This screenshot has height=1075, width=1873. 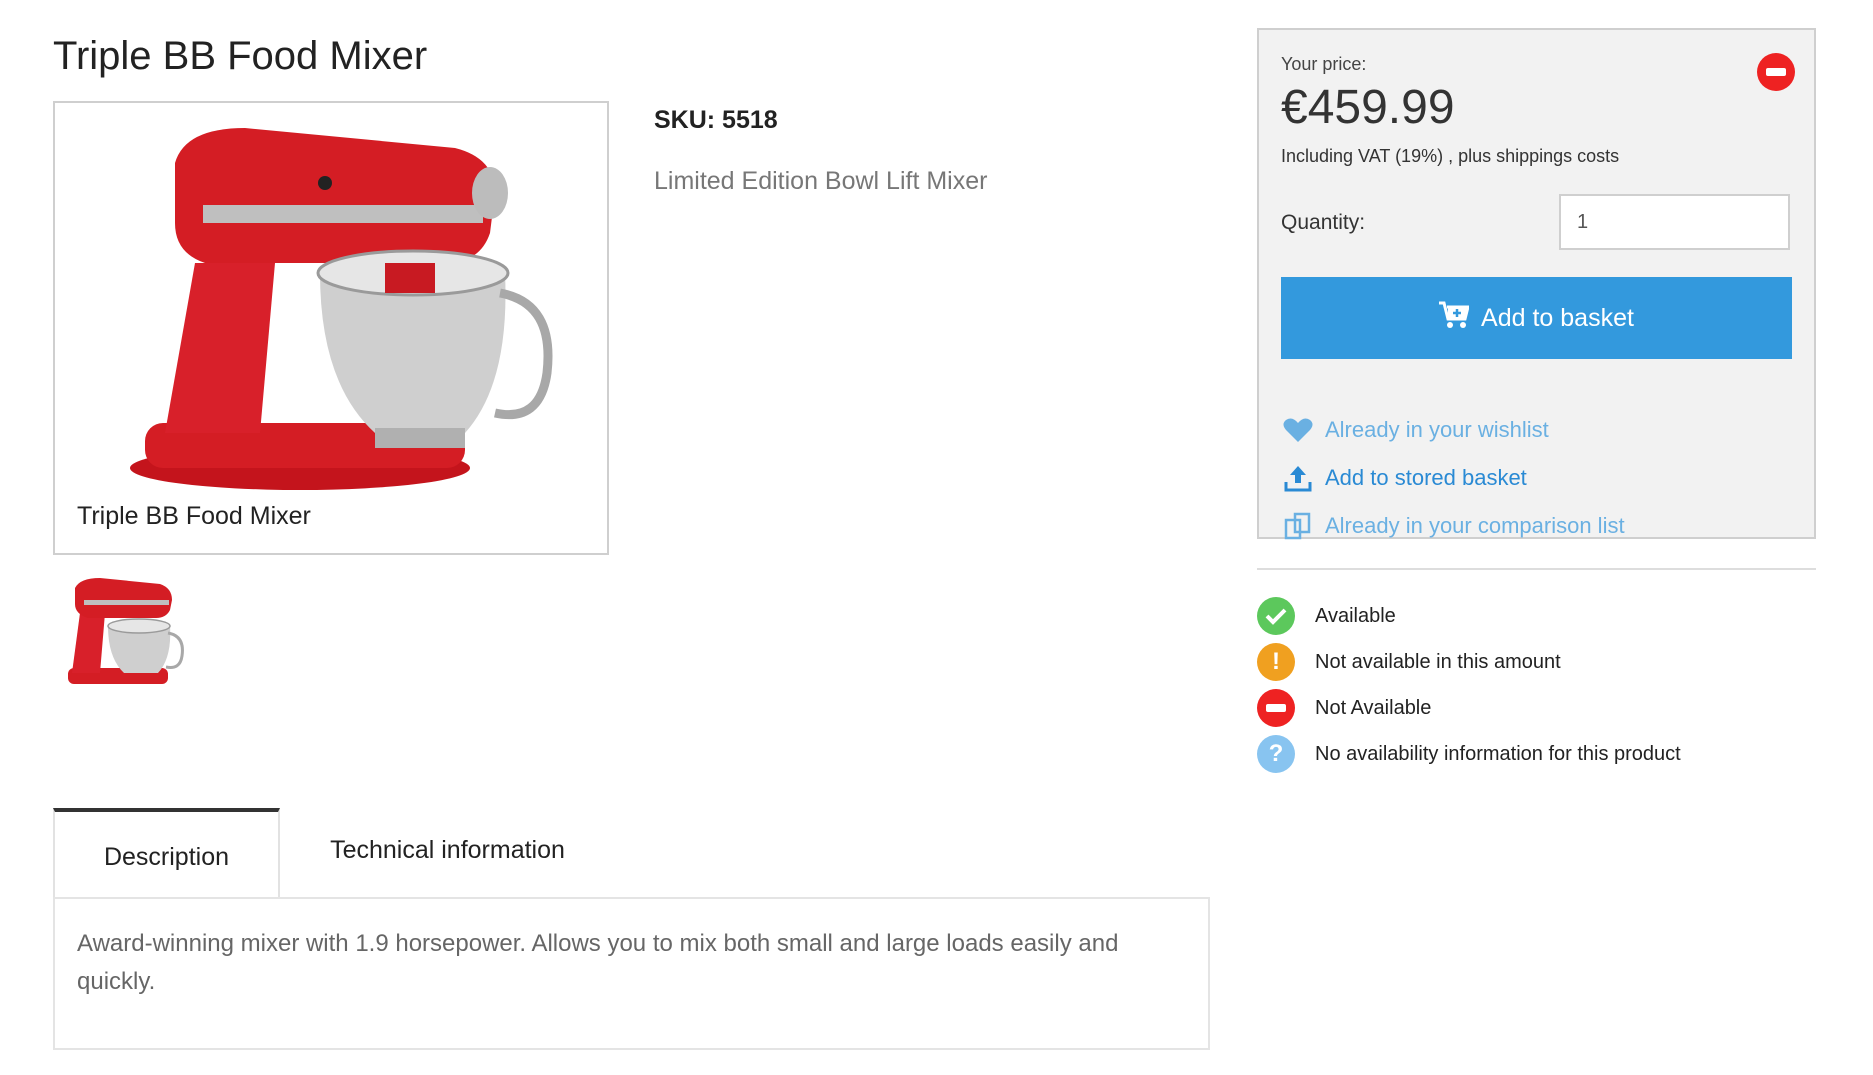 What do you see at coordinates (126, 631) in the screenshot?
I see `food-mixer-thumbnail-icon` at bounding box center [126, 631].